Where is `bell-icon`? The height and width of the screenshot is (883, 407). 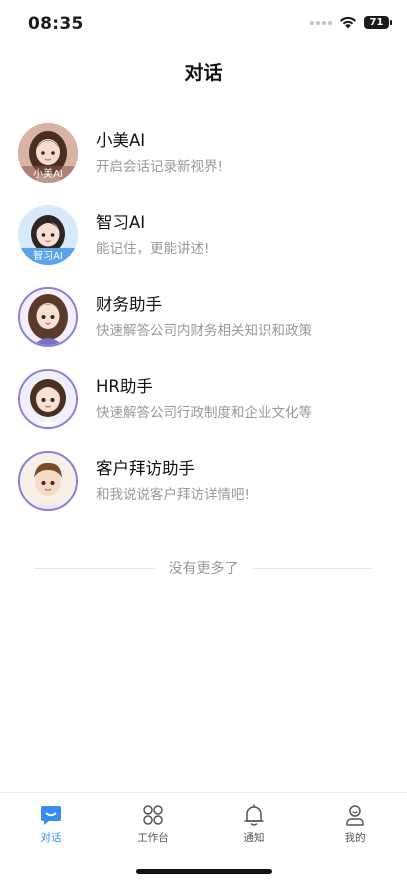 bell-icon is located at coordinates (254, 815).